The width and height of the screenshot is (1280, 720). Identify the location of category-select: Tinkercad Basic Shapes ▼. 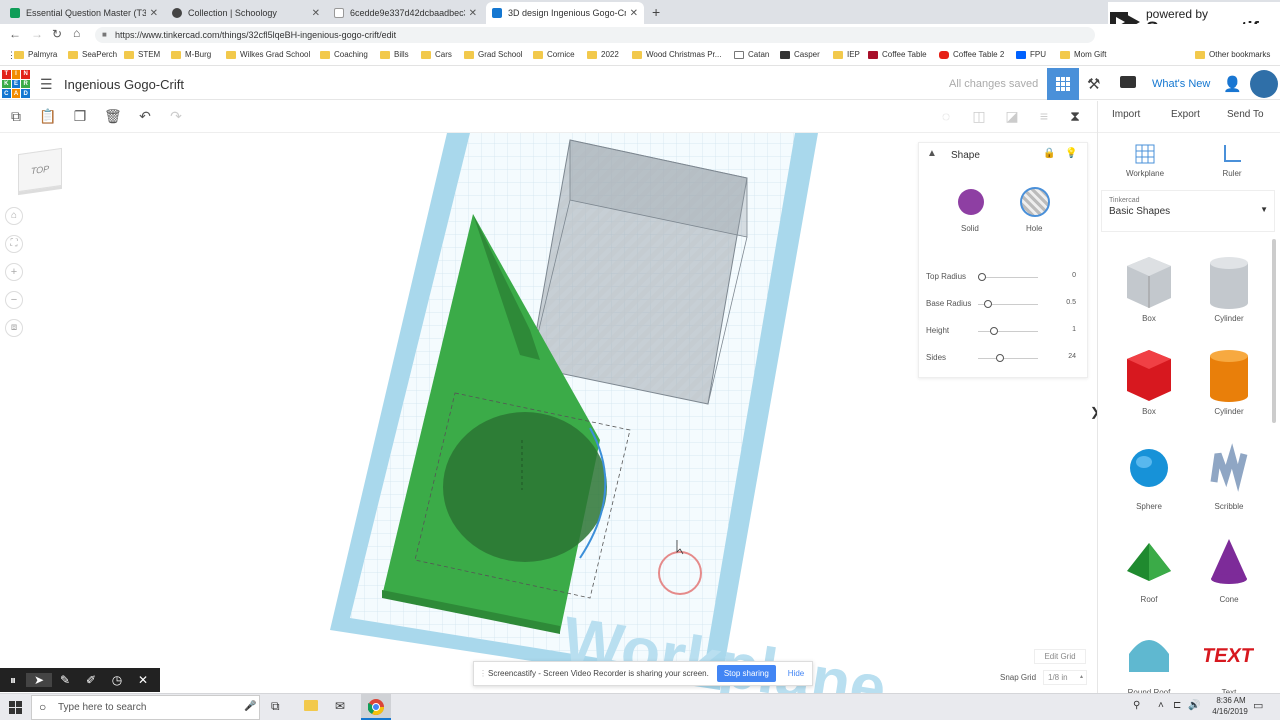
(1188, 211).